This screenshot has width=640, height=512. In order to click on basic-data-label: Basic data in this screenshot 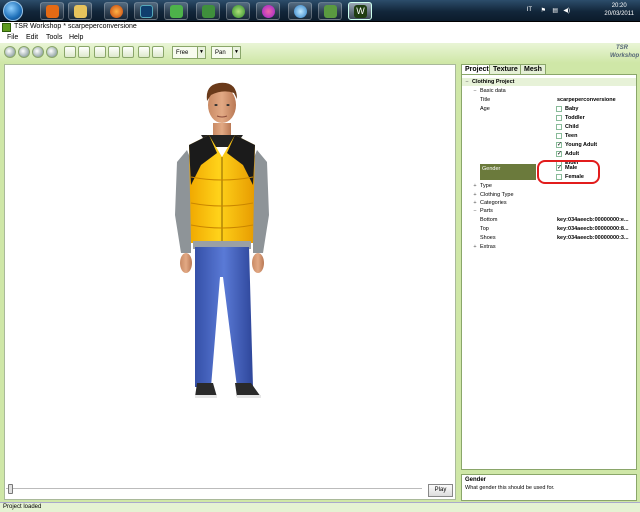, I will do `click(493, 91)`.